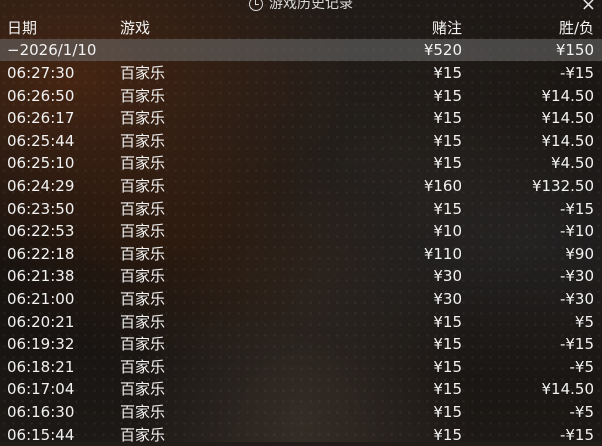  Describe the element at coordinates (301, 322) in the screenshot. I see `table-row: 06:20:21 百家乐 ¥15 ¥5` at that location.